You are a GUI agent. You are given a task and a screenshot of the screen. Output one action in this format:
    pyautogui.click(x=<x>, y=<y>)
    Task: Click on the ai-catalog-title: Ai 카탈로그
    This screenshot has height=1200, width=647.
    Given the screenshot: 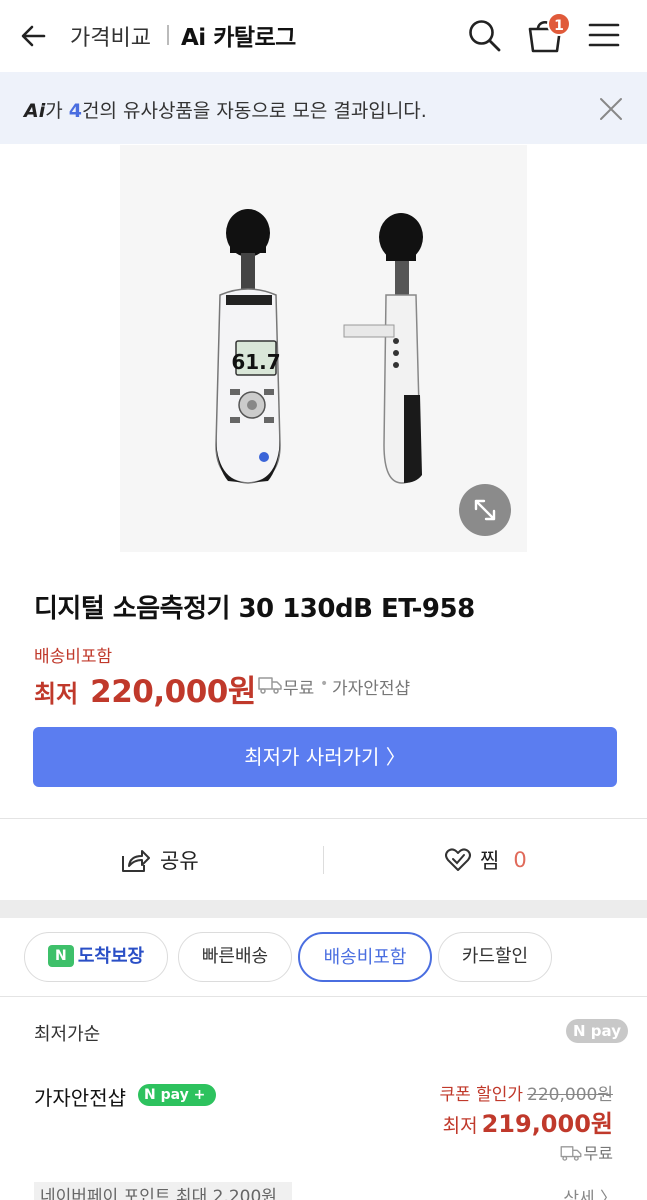 What is the action you would take?
    pyautogui.click(x=238, y=38)
    